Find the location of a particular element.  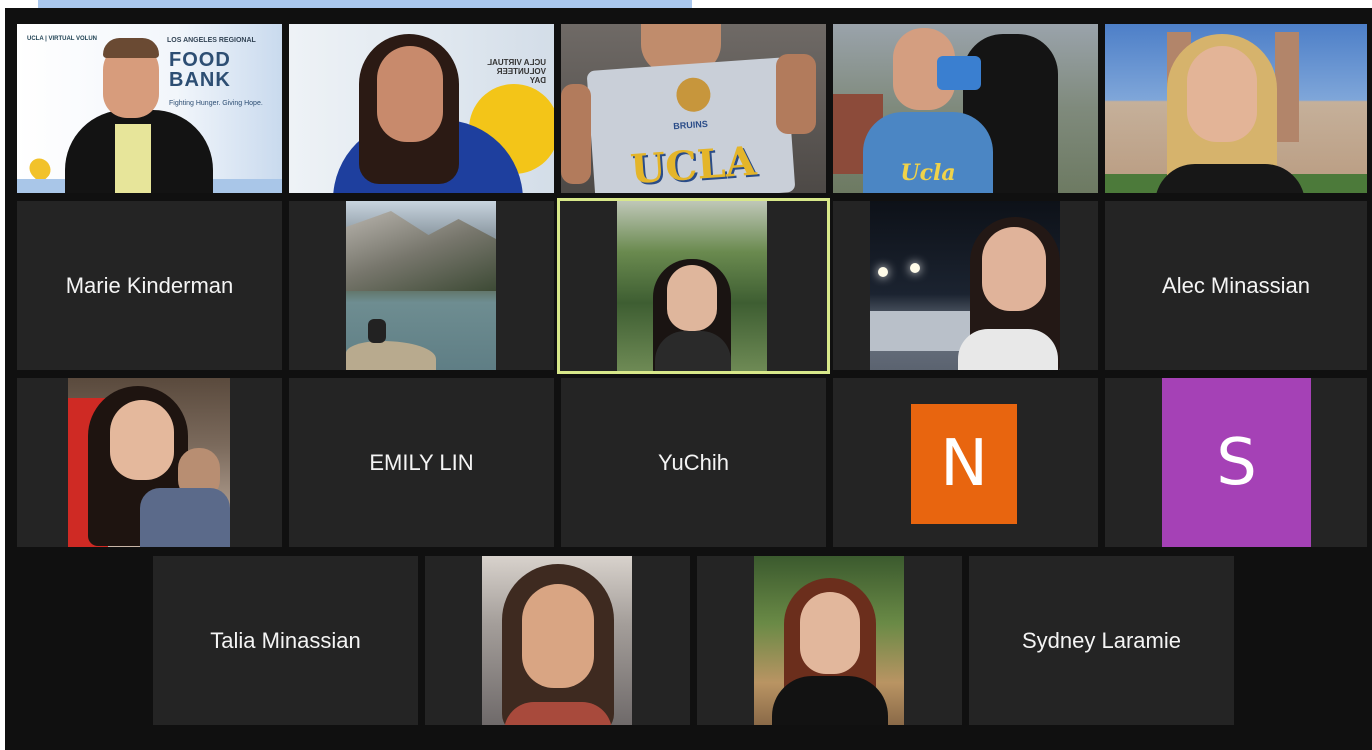

participant-tile-16: Talia Minassian is located at coordinates (285, 640).